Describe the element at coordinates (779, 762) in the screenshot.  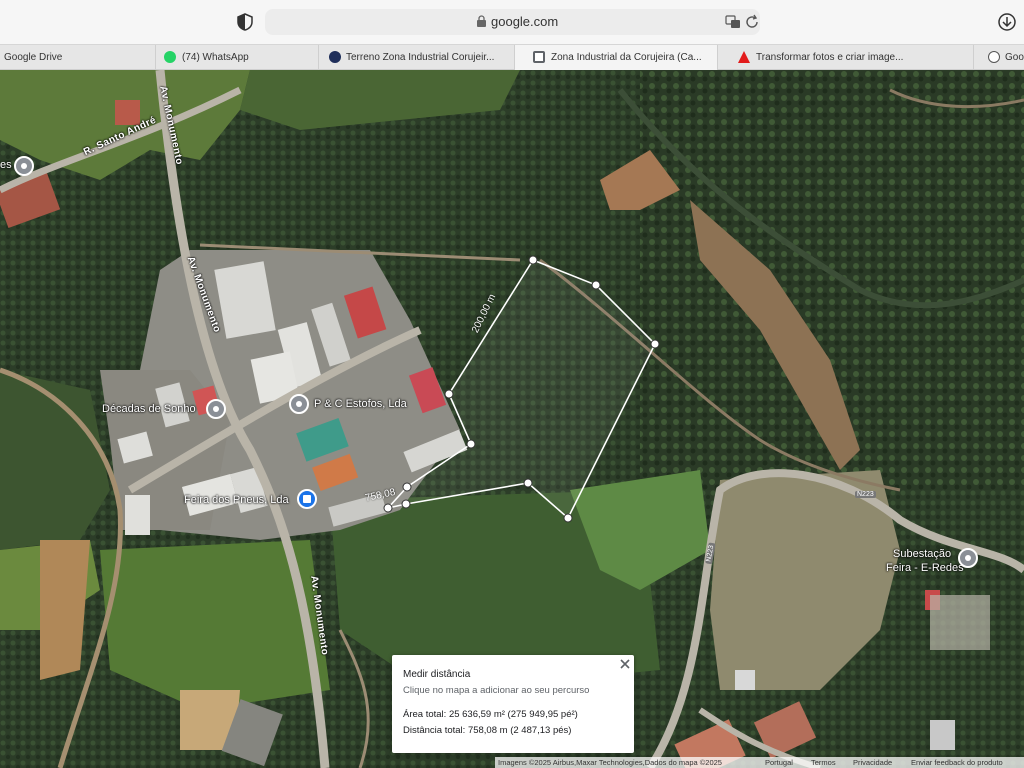
I see `country-link: Portugal` at that location.